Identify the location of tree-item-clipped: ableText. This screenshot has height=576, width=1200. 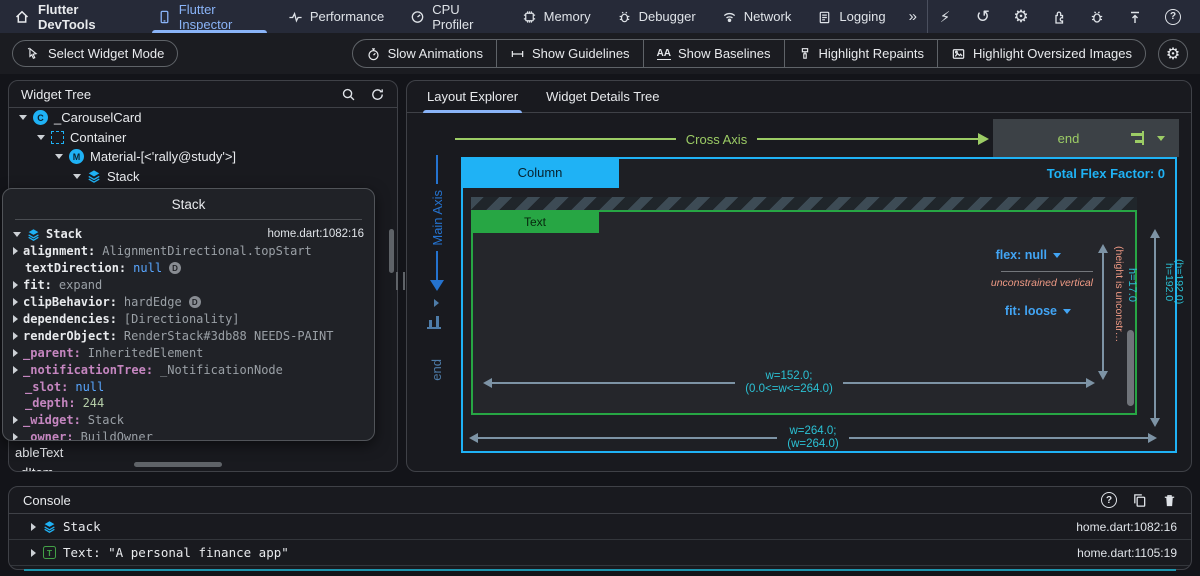
(39, 452).